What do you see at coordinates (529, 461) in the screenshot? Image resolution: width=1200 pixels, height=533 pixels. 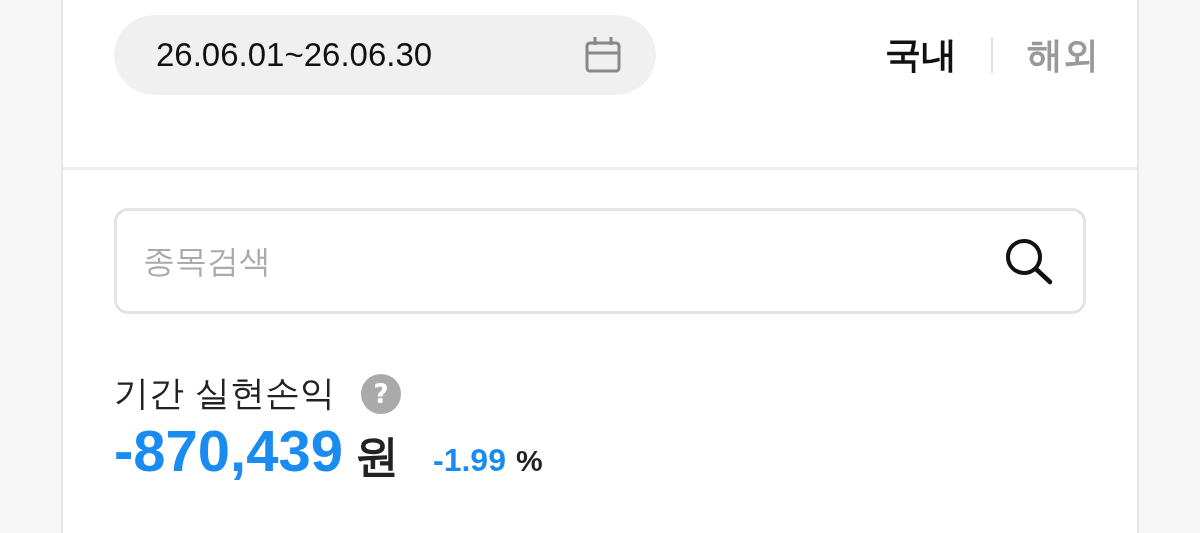 I see `percent-unit: %` at bounding box center [529, 461].